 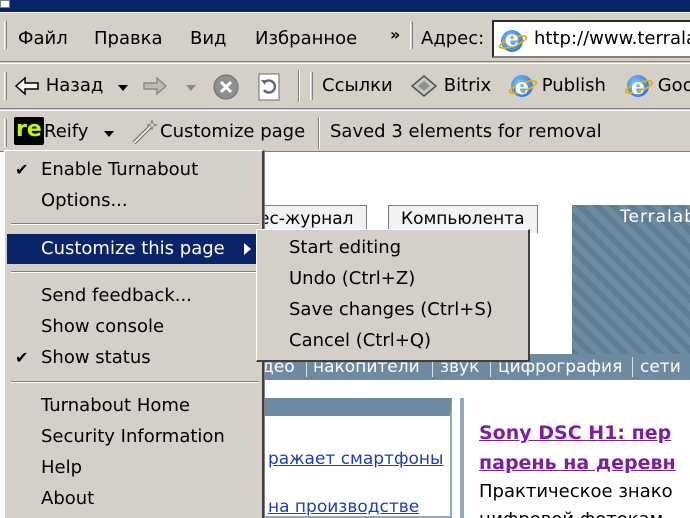 I want to click on back-arrow-icon, so click(x=26, y=86).